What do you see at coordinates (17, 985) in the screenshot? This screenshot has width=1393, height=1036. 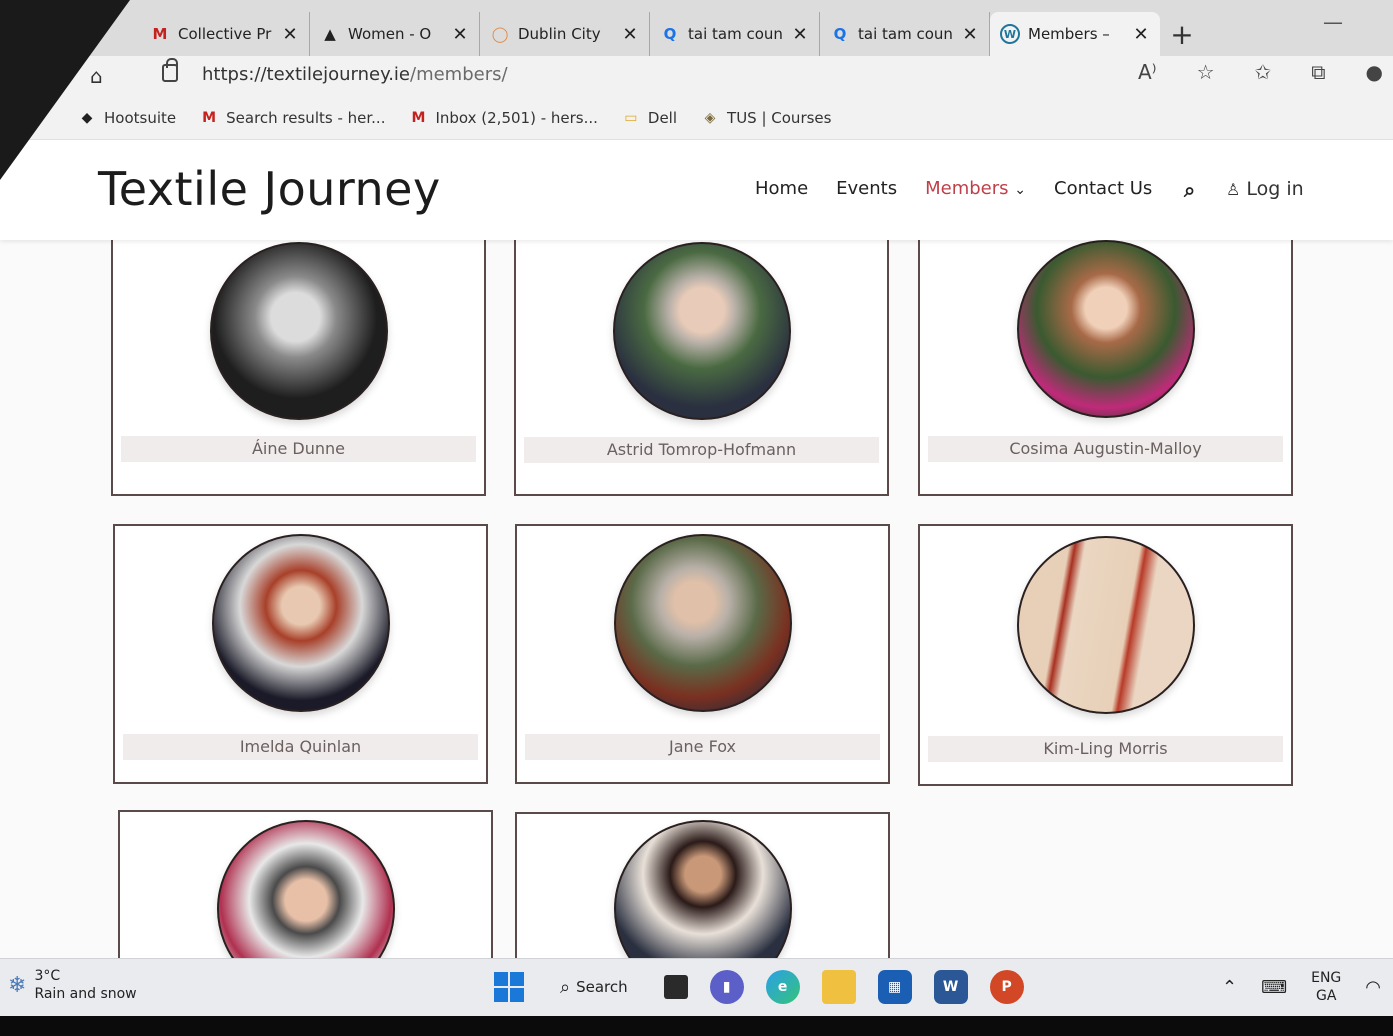 I see `weather-icon: ❄` at bounding box center [17, 985].